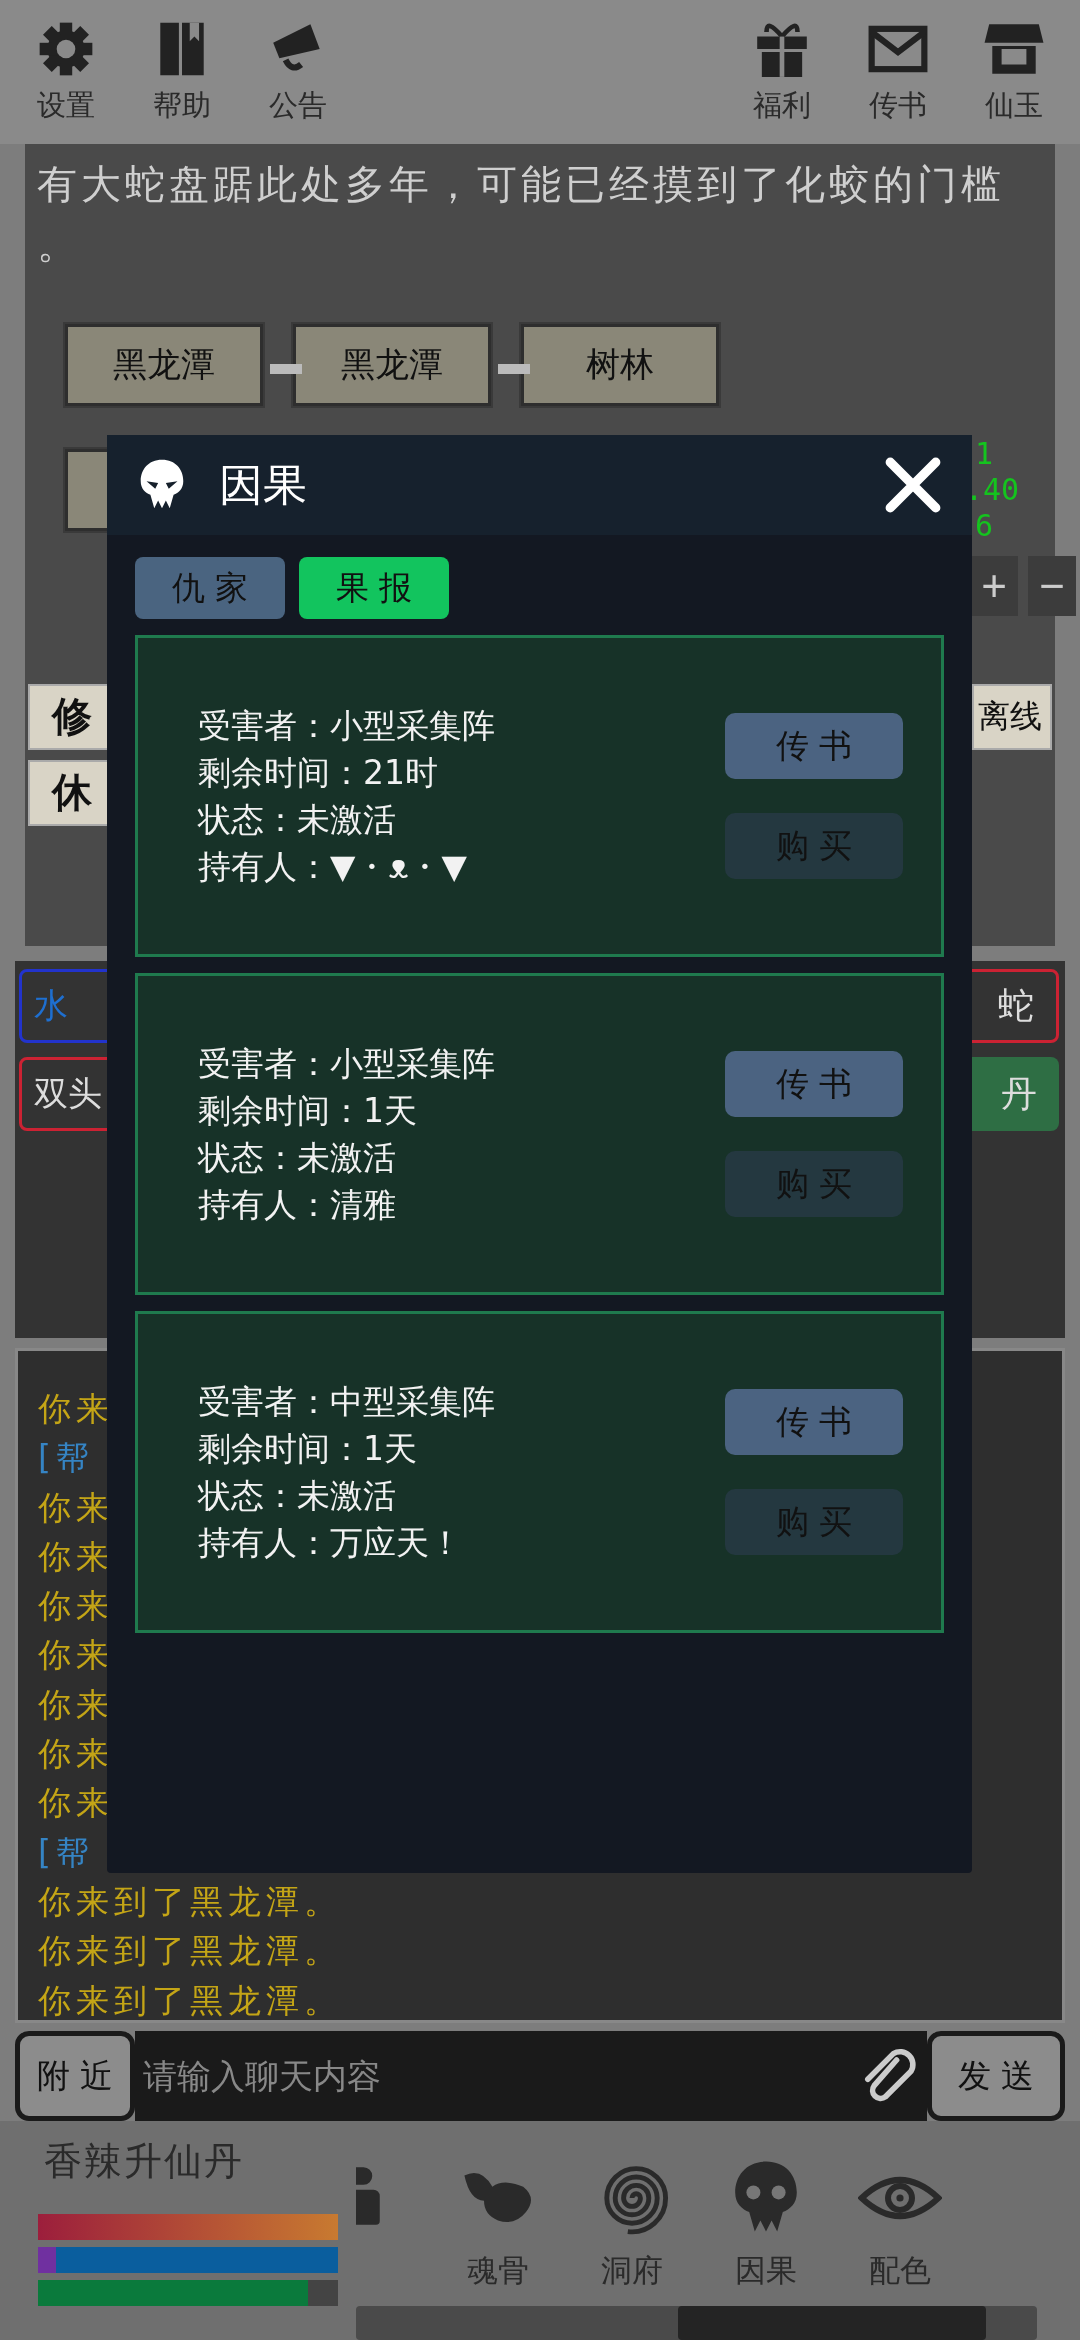 The image size is (1080, 2340). What do you see at coordinates (499, 2076) in the screenshot?
I see `chat-input: 请输入聊天内容` at bounding box center [499, 2076].